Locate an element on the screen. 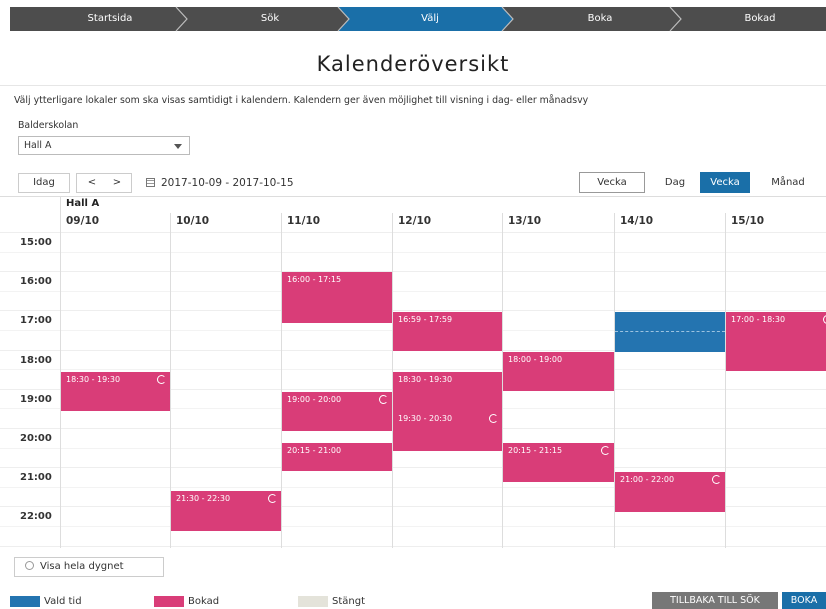  progress-steps: Startsida Sök Välj Boka Bokad is located at coordinates (413, 16).